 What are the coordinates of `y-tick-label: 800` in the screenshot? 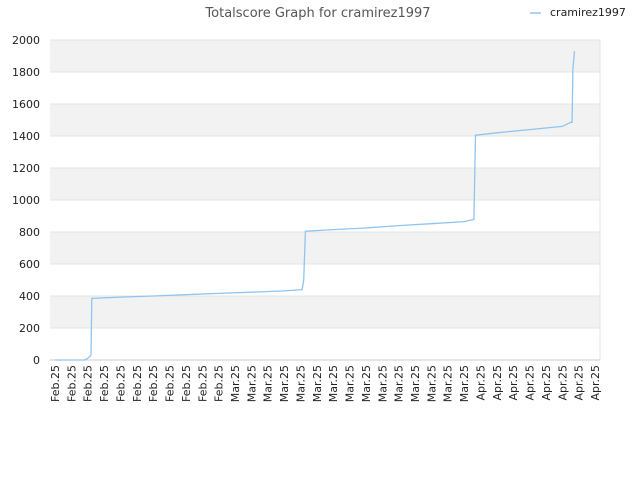 It's located at (29, 232).